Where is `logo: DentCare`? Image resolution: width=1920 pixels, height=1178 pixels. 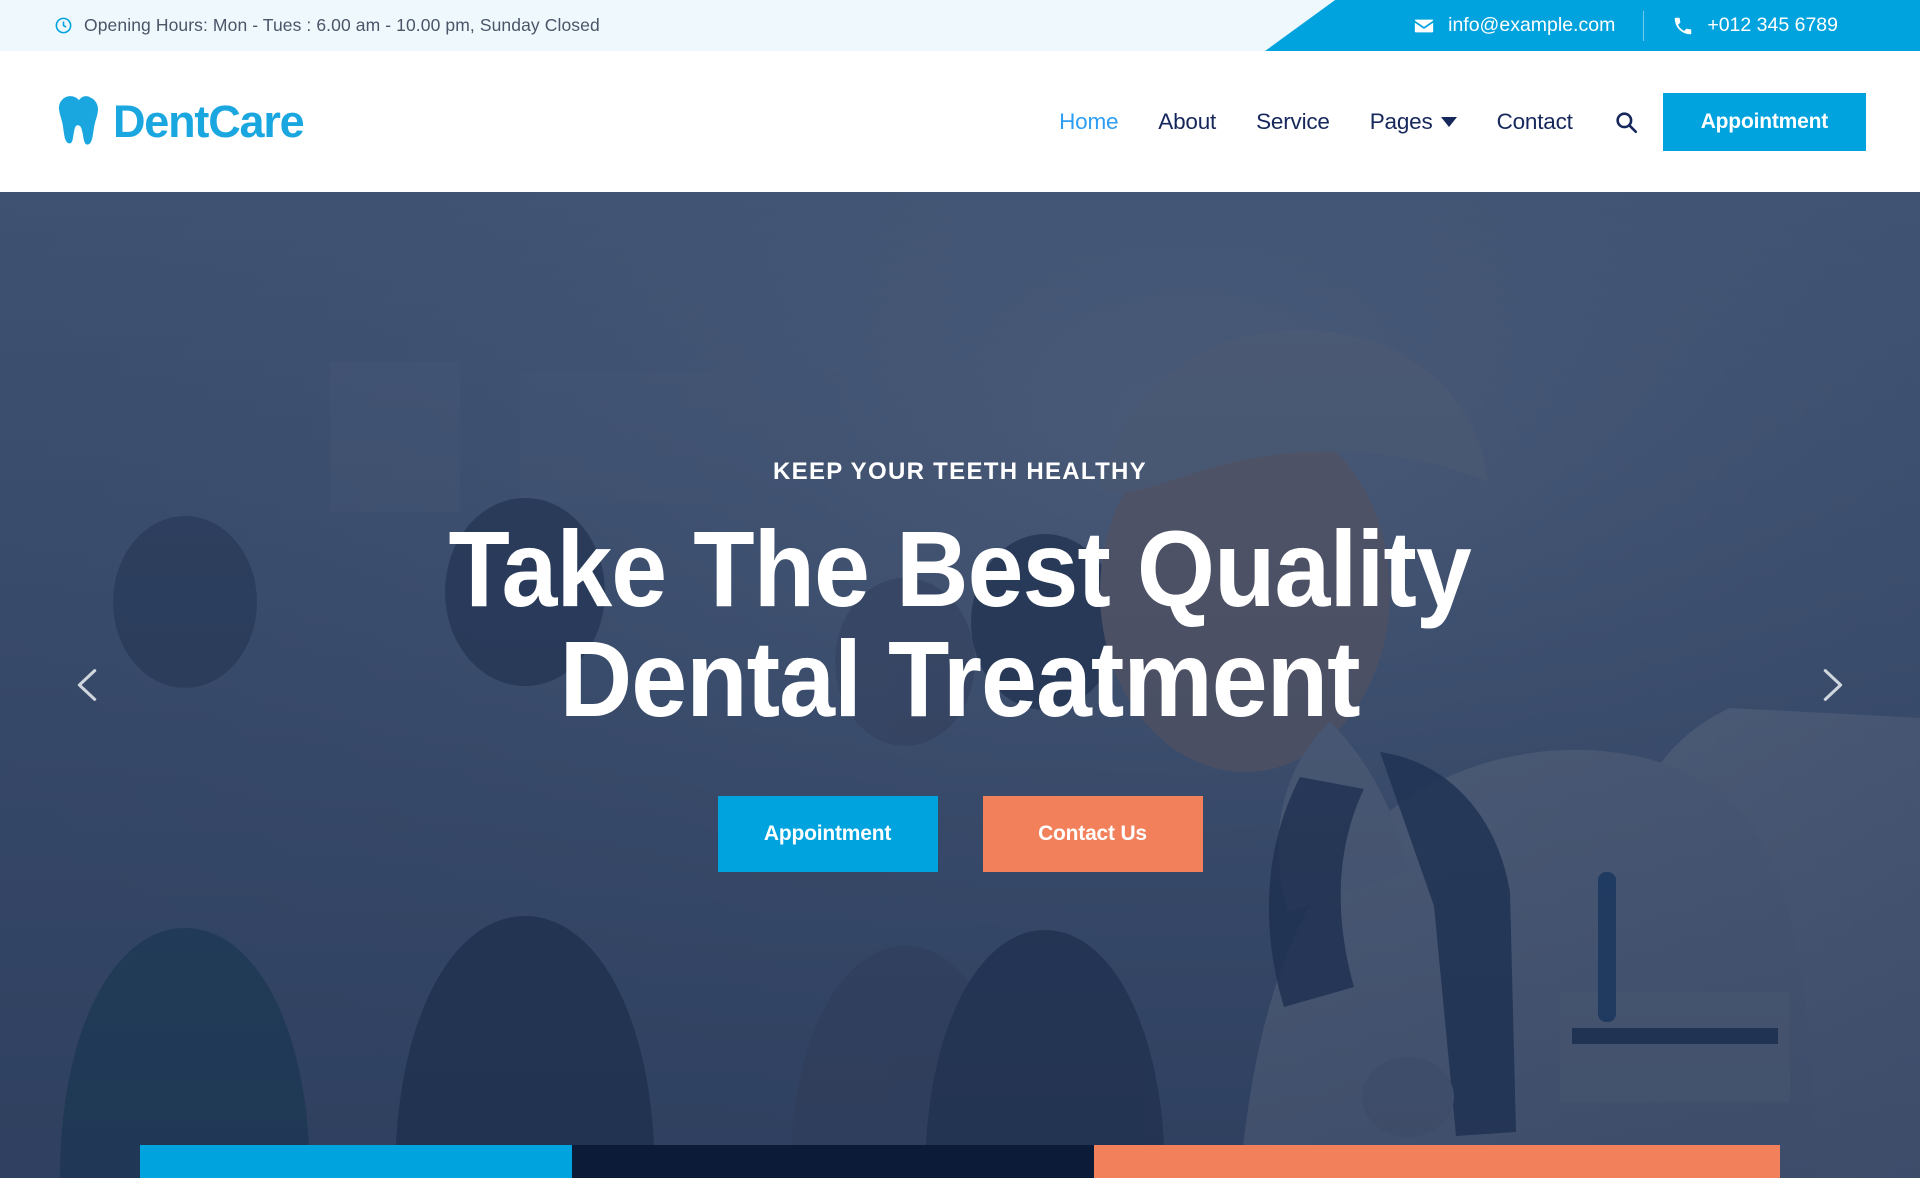 logo: DentCare is located at coordinates (180, 122).